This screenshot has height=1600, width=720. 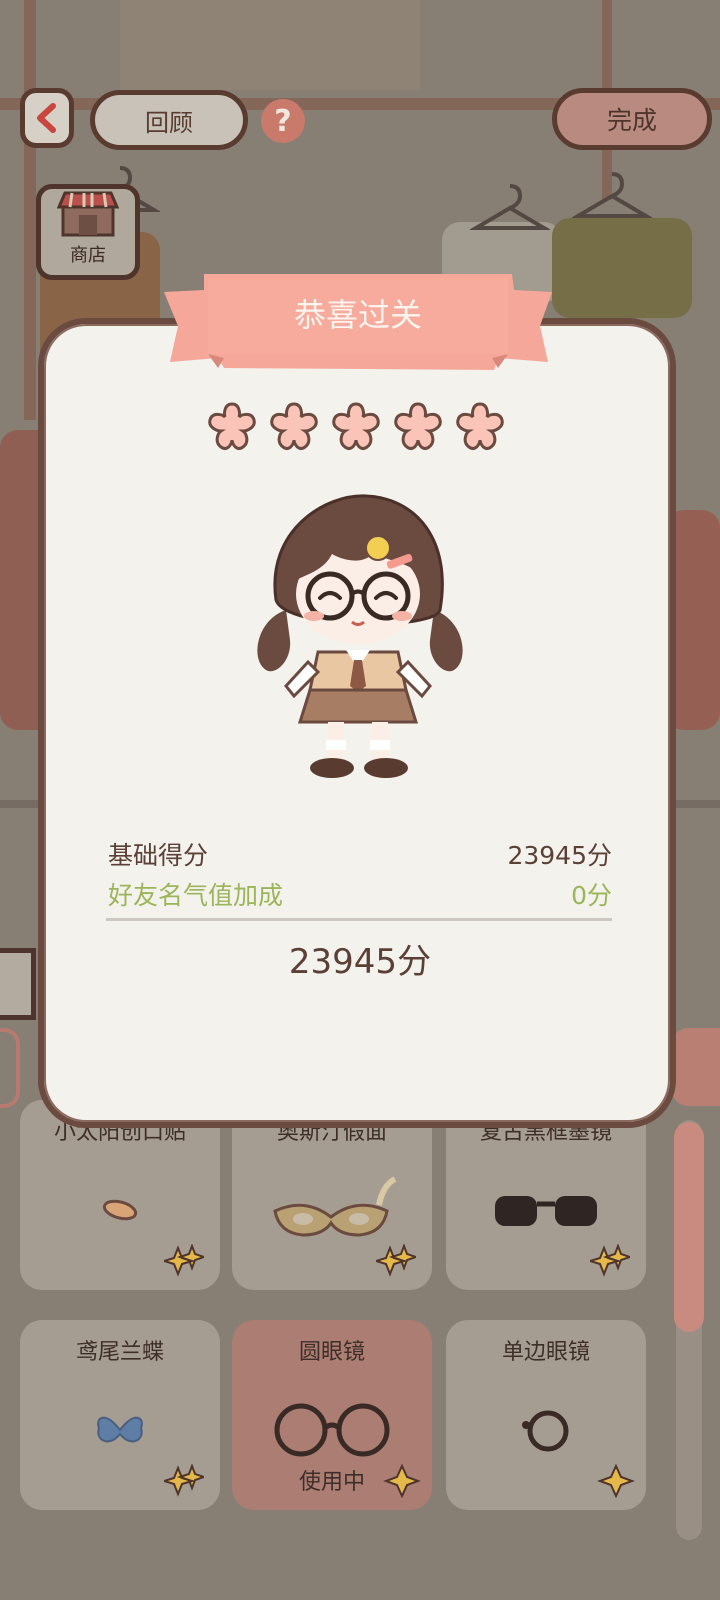 What do you see at coordinates (696, 1067) in the screenshot?
I see `next-page-tab` at bounding box center [696, 1067].